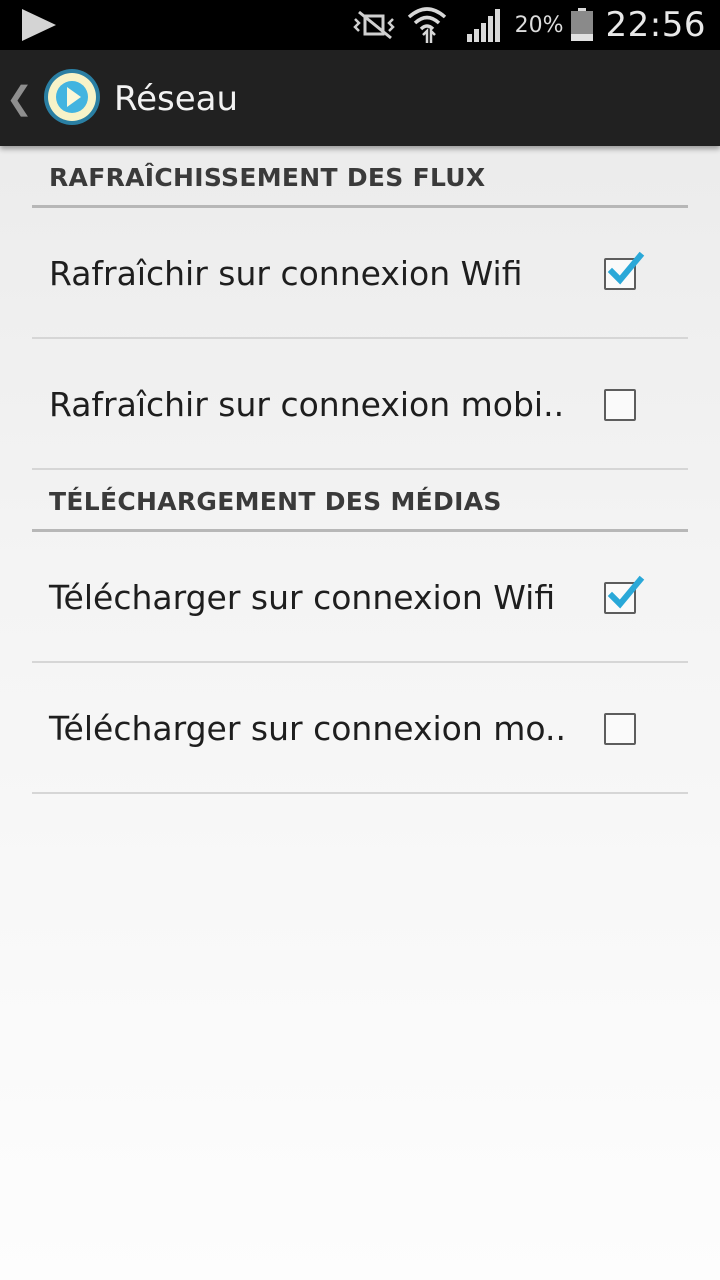  Describe the element at coordinates (19, 98) in the screenshot. I see `back-chevron-icon: ❮` at that location.